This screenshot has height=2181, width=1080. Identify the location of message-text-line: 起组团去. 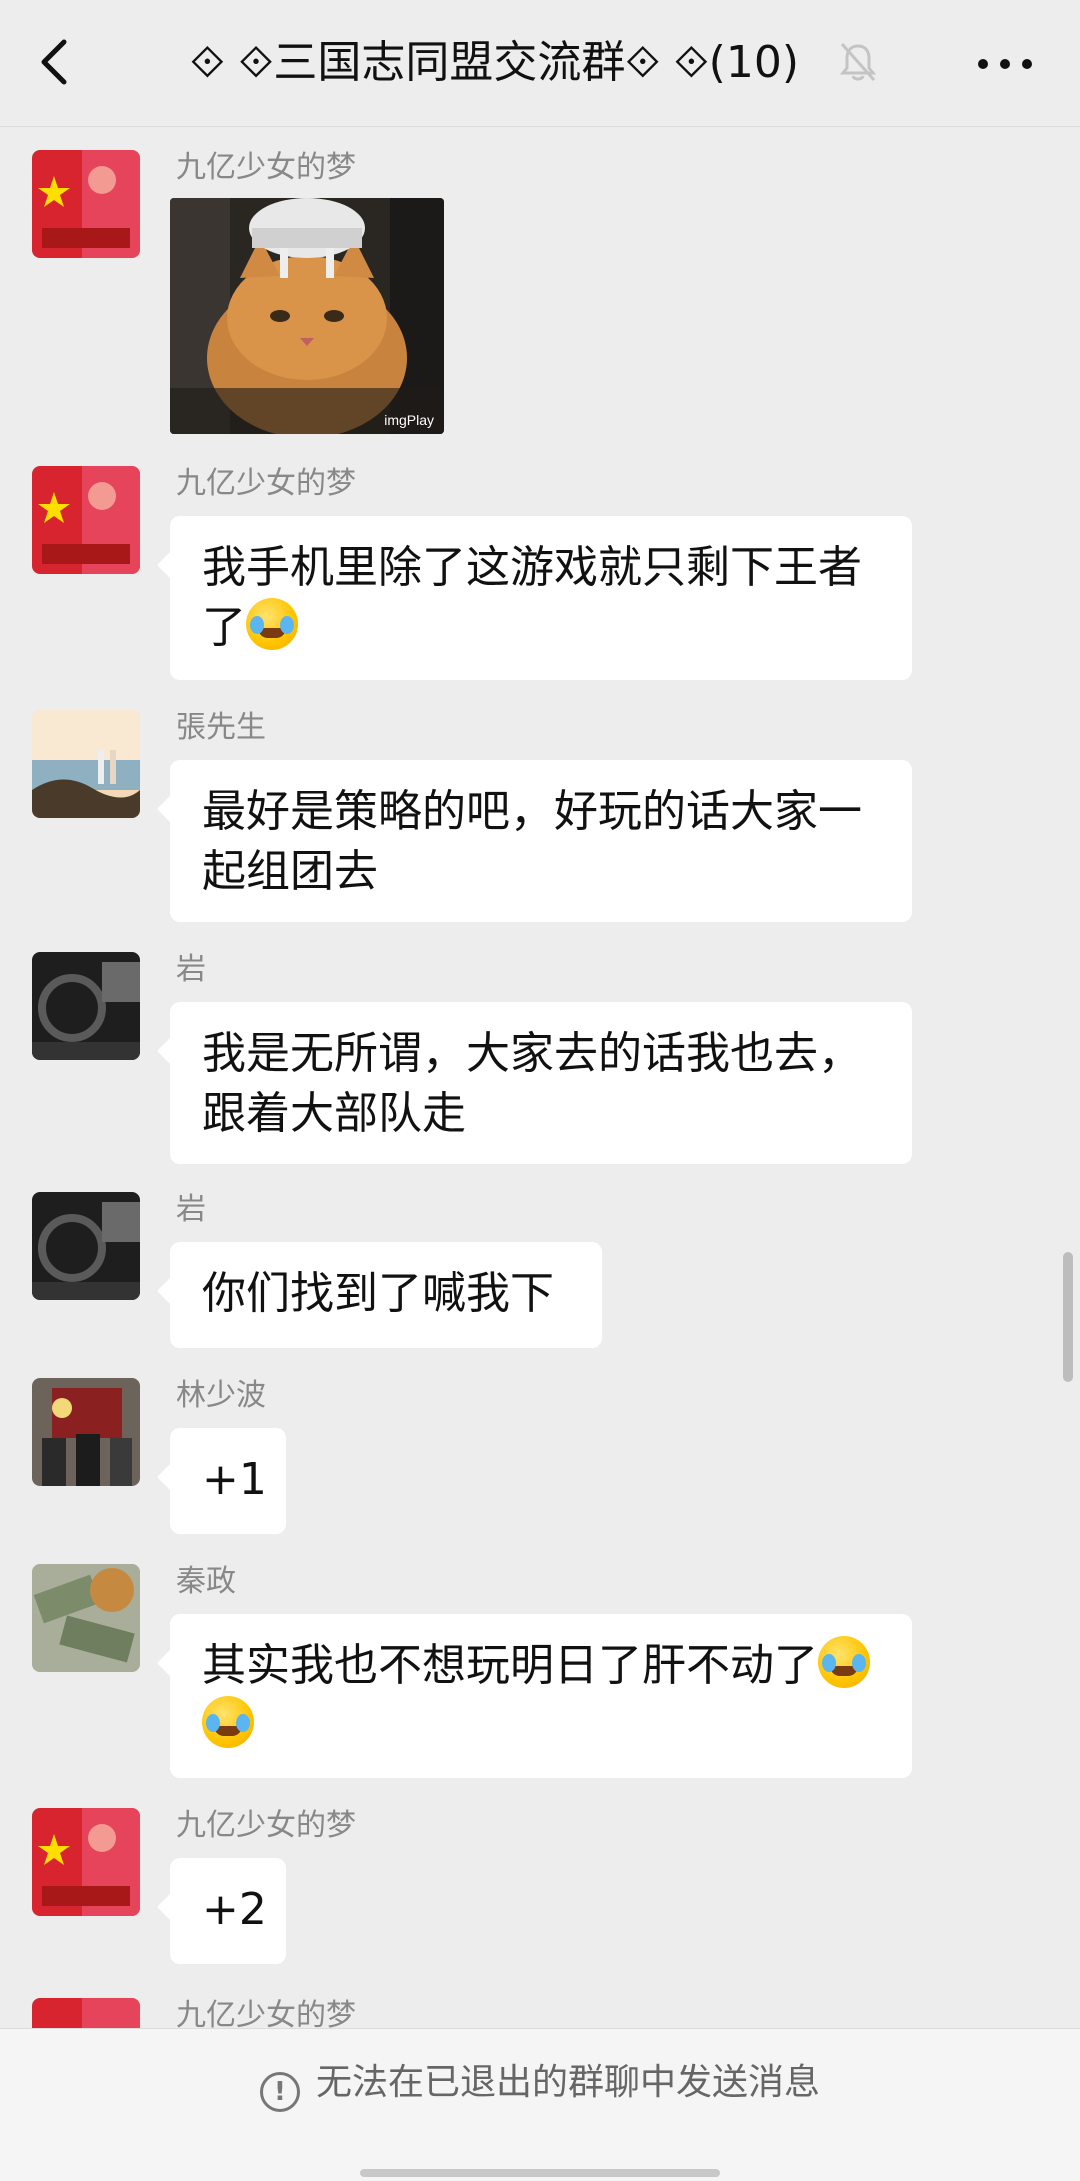
(290, 871).